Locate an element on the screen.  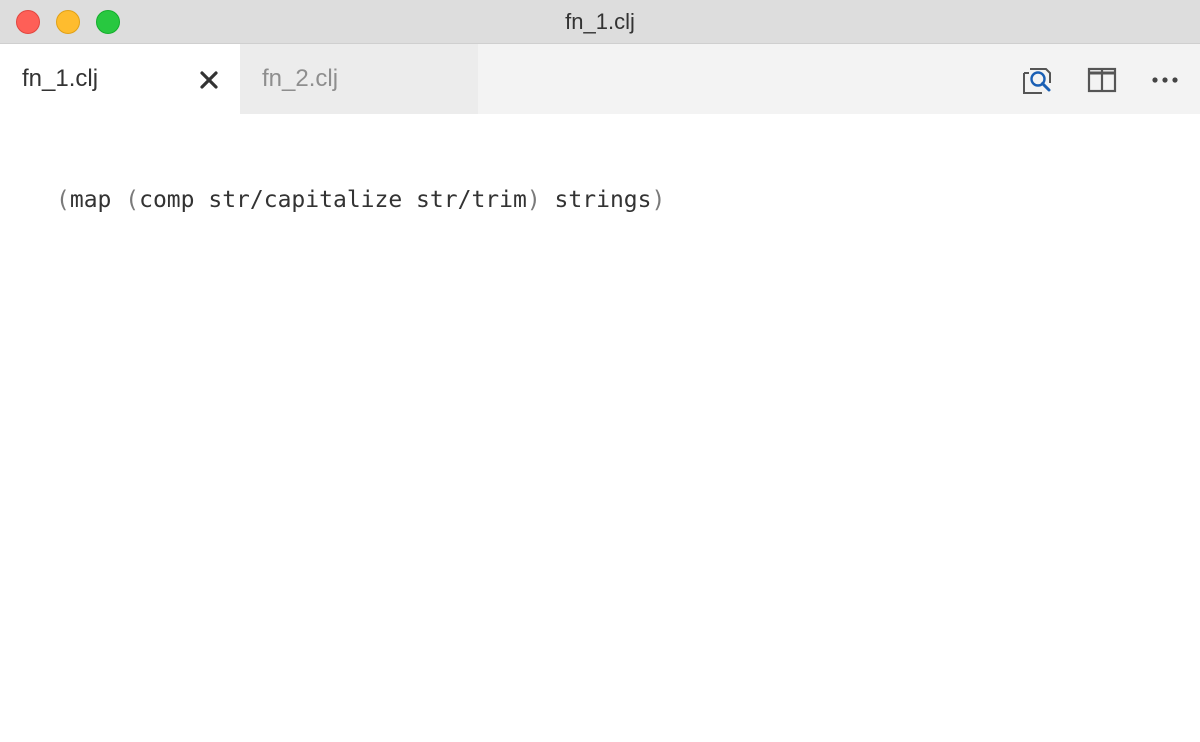
window-title: fn_1.clj is located at coordinates (600, 21).